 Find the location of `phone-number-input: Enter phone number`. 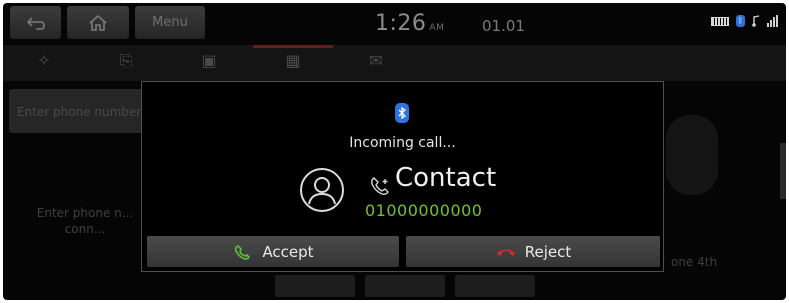

phone-number-input: Enter phone number is located at coordinates (84, 111).